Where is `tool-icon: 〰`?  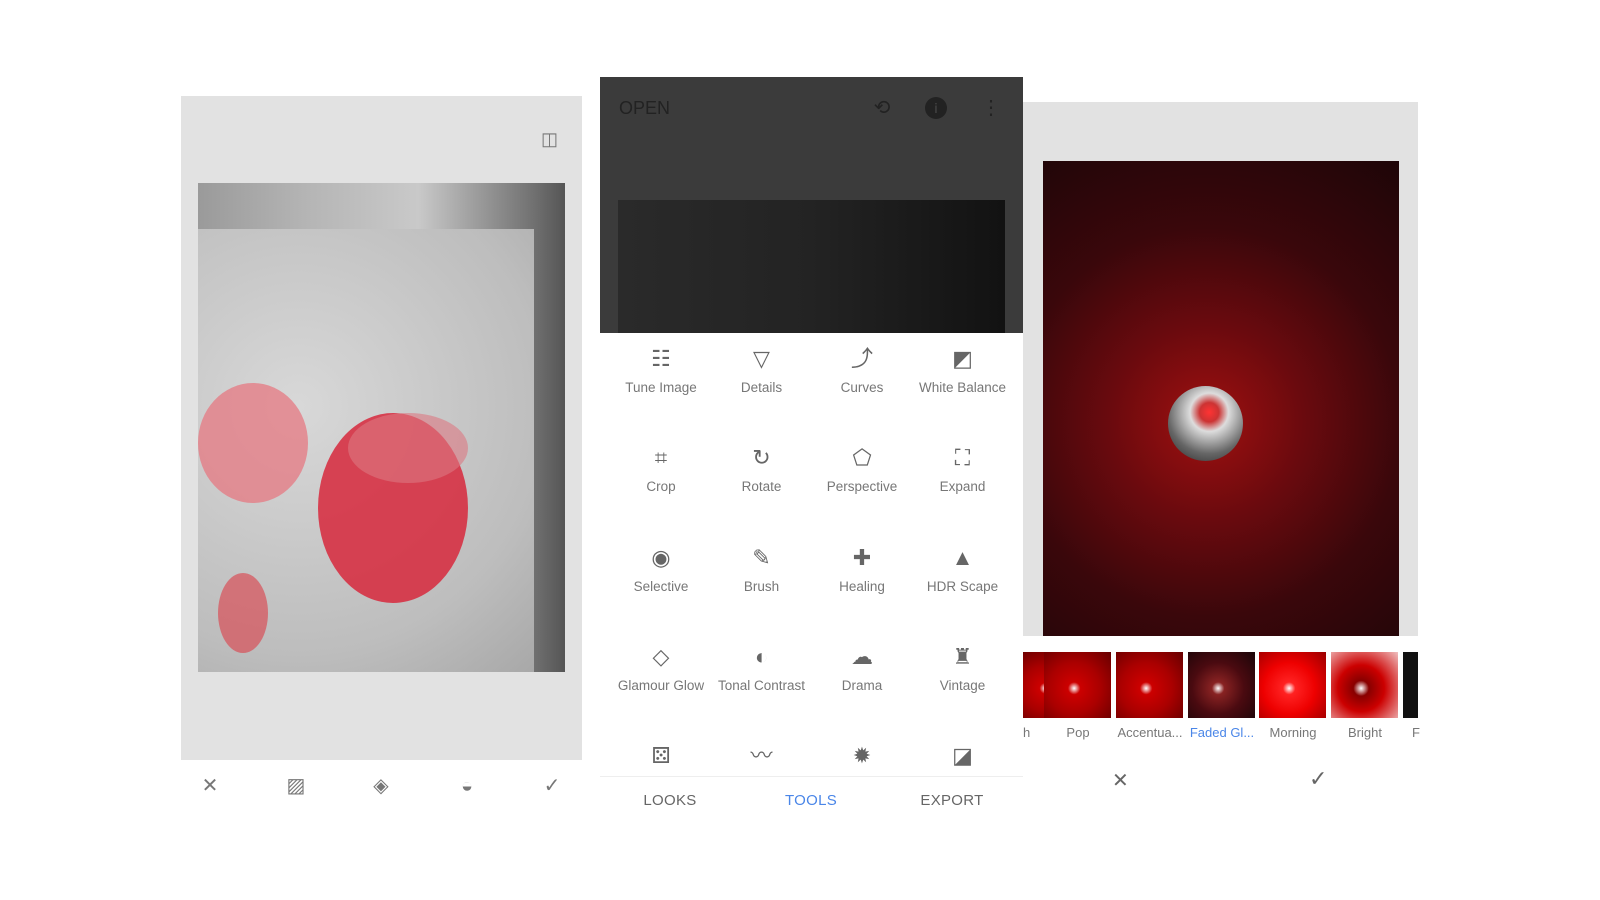 tool-icon: 〰 is located at coordinates (761, 756).